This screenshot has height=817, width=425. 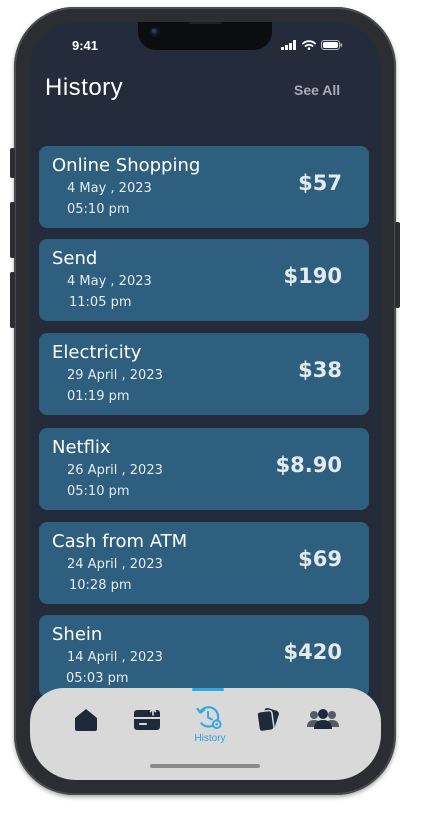 What do you see at coordinates (204, 280) in the screenshot?
I see `history-card: Send 4 May , 2023 11:05 pm $190` at bounding box center [204, 280].